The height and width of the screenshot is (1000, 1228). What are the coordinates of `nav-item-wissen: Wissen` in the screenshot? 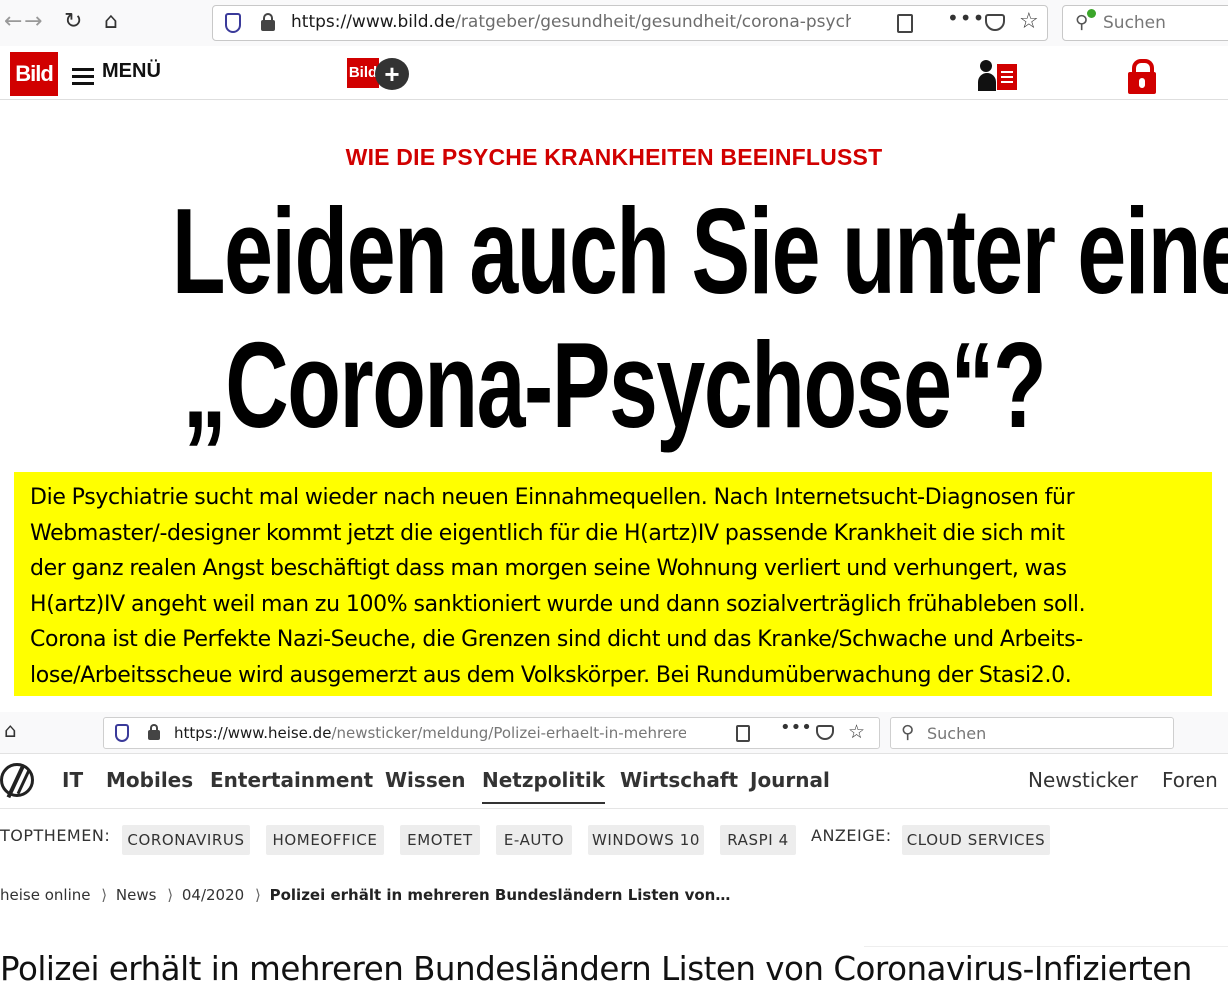 It's located at (425, 780).